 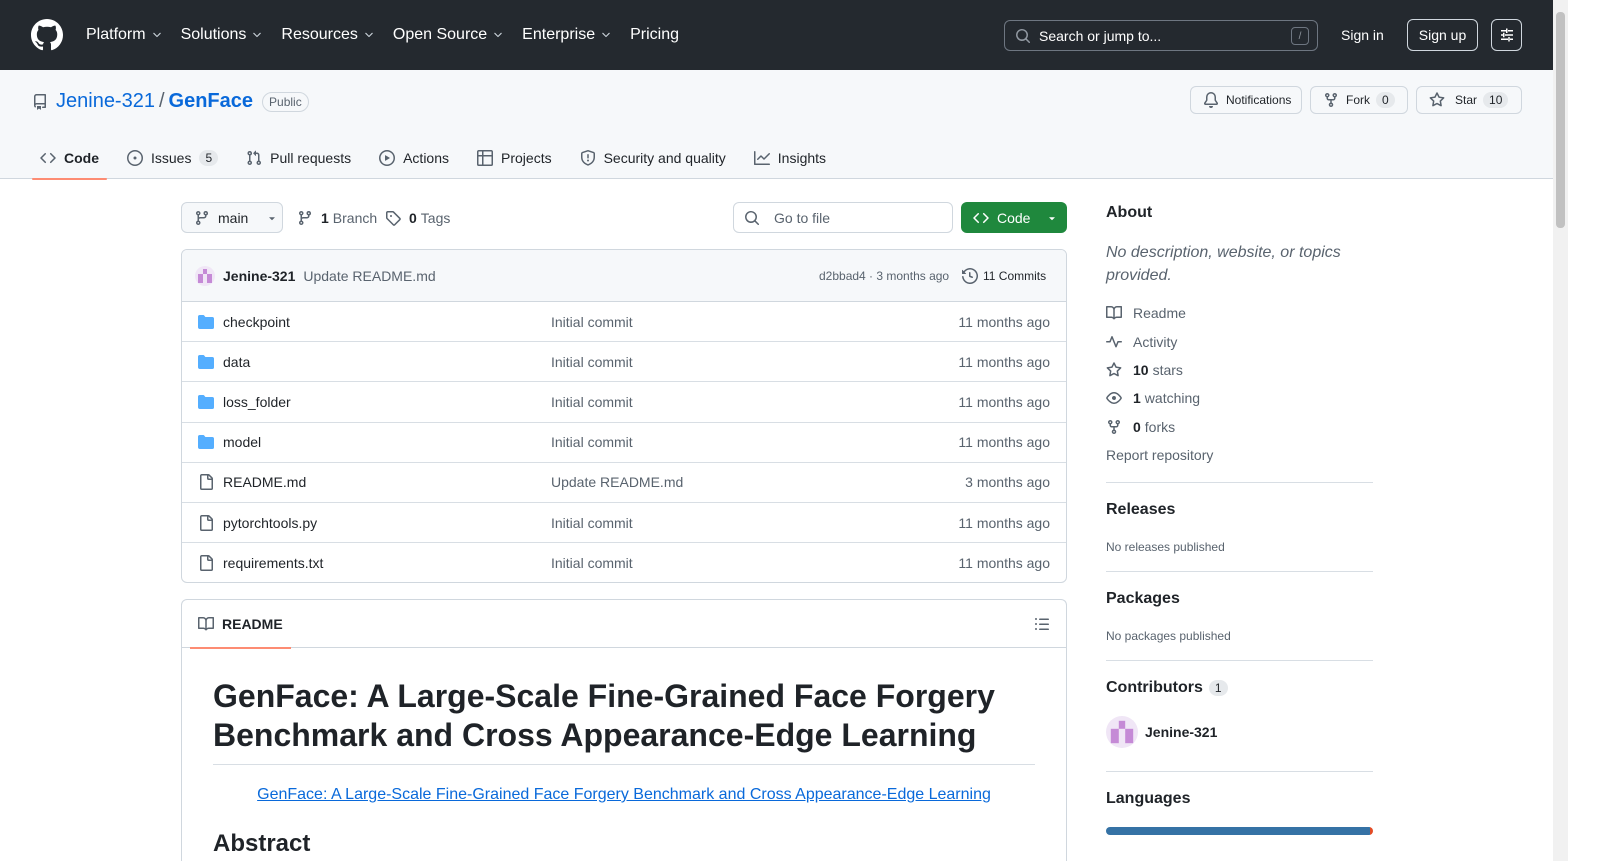 I want to click on report-repository-link: Report repository, so click(x=1239, y=455).